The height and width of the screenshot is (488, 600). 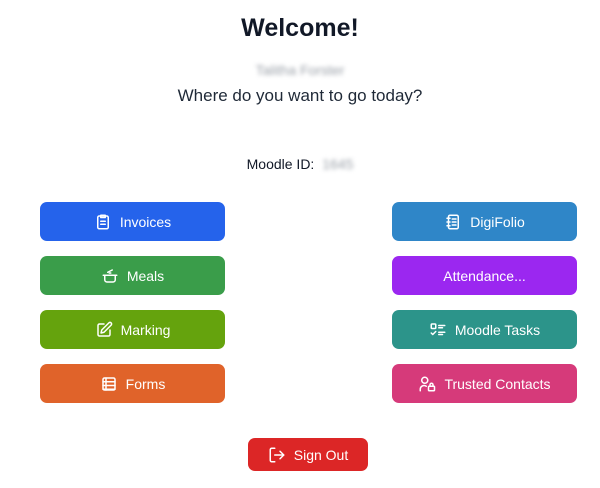 I want to click on user-name-text: Talitha Forster, so click(x=300, y=70).